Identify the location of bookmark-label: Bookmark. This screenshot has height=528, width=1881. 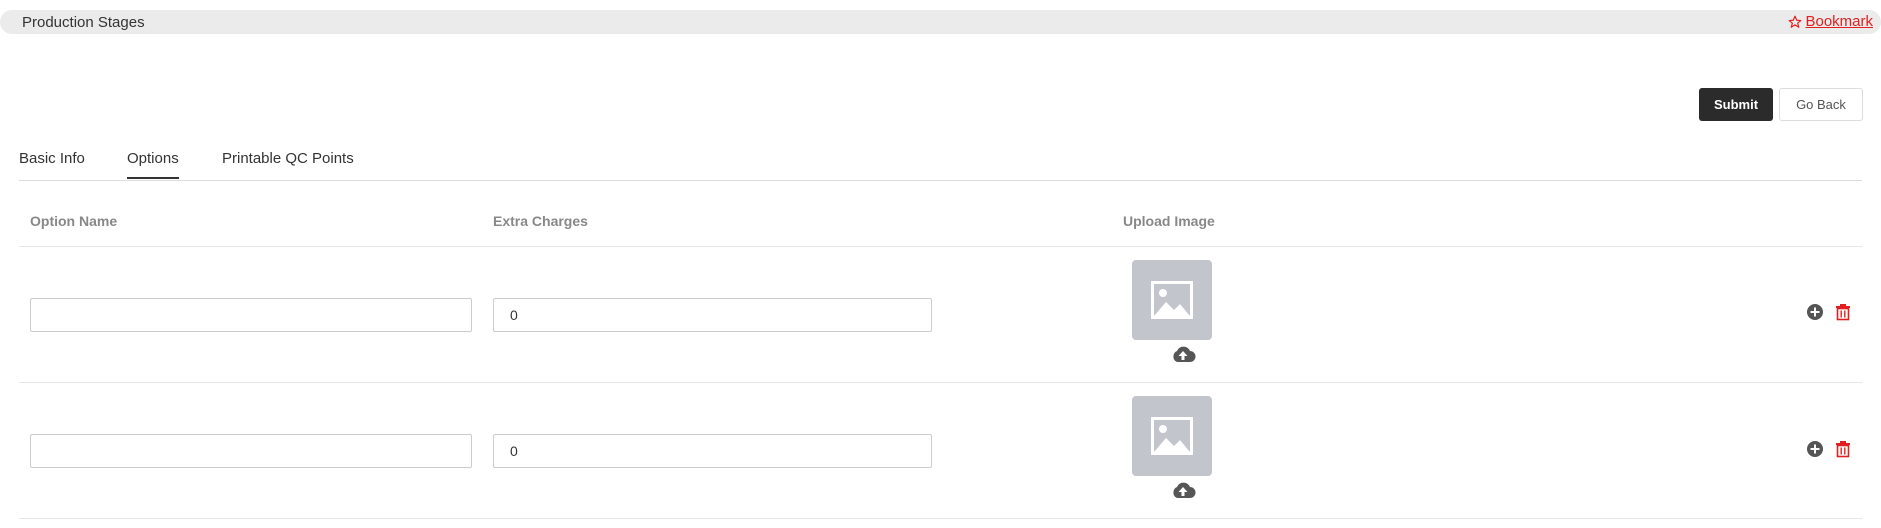
(1839, 21).